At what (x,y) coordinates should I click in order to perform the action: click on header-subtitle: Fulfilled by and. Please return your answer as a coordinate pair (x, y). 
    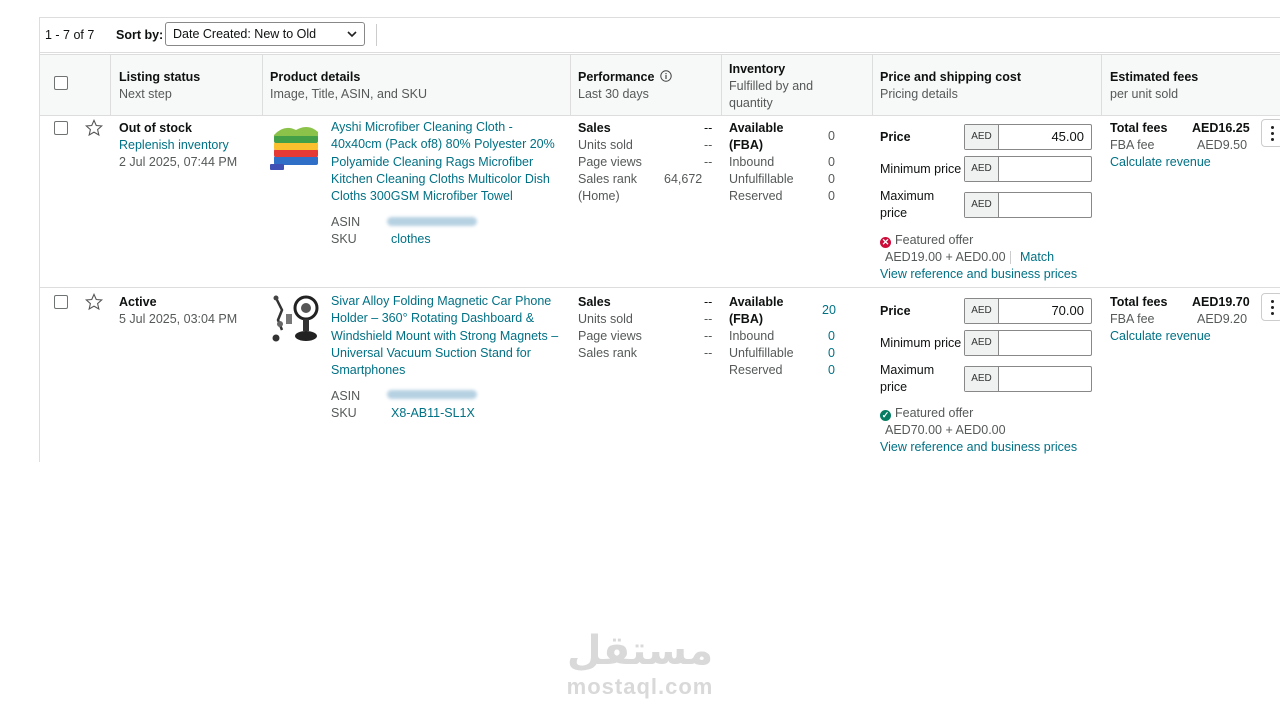
    Looking at the image, I should click on (771, 86).